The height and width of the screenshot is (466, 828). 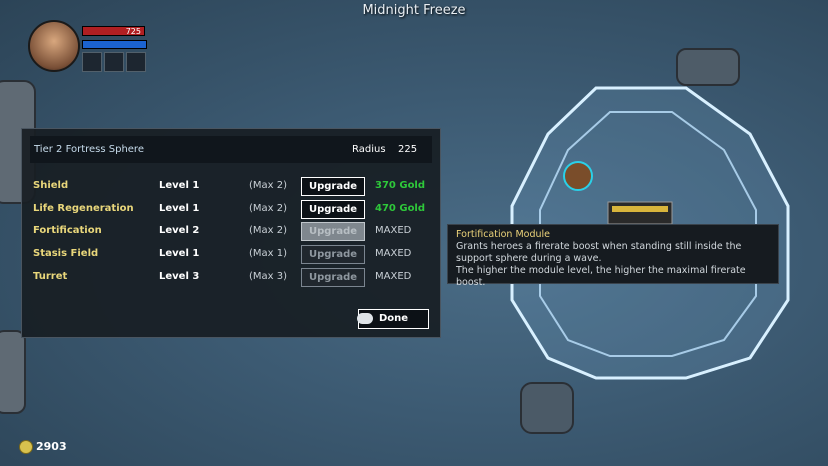 What do you see at coordinates (67, 230) in the screenshot?
I see `module-name: Fortification` at bounding box center [67, 230].